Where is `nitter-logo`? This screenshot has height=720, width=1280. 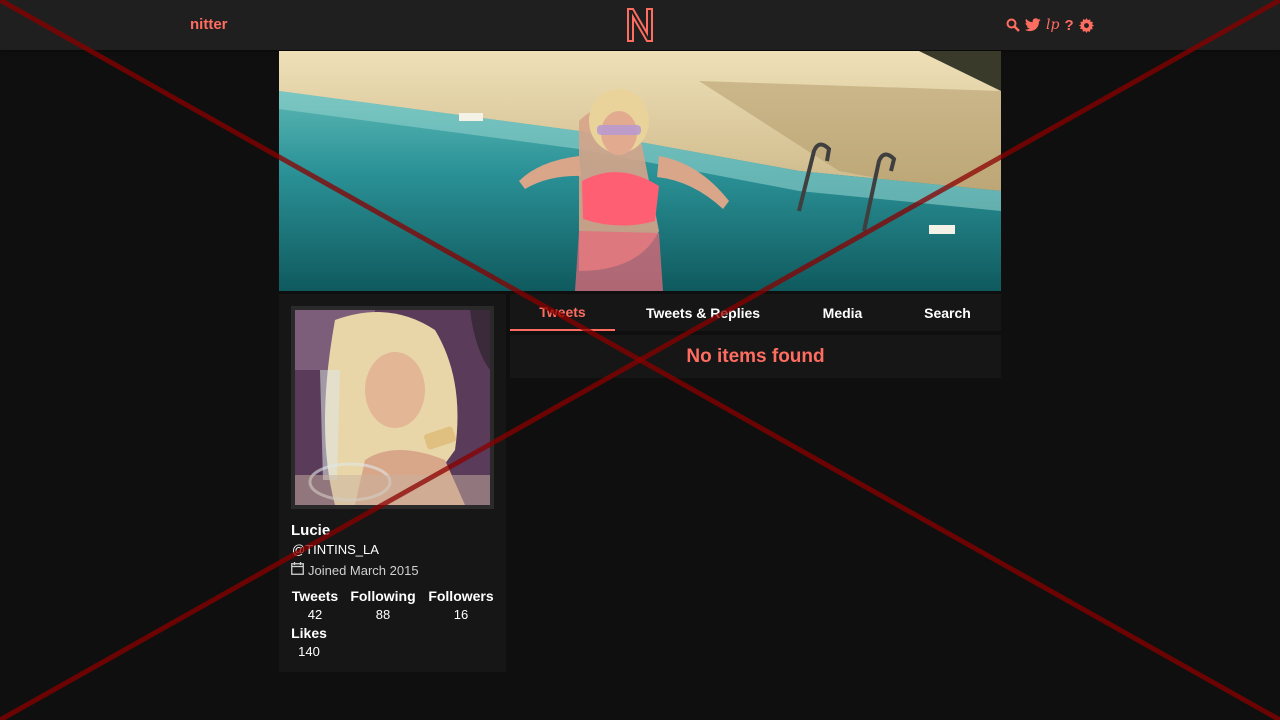
nitter-logo is located at coordinates (640, 25).